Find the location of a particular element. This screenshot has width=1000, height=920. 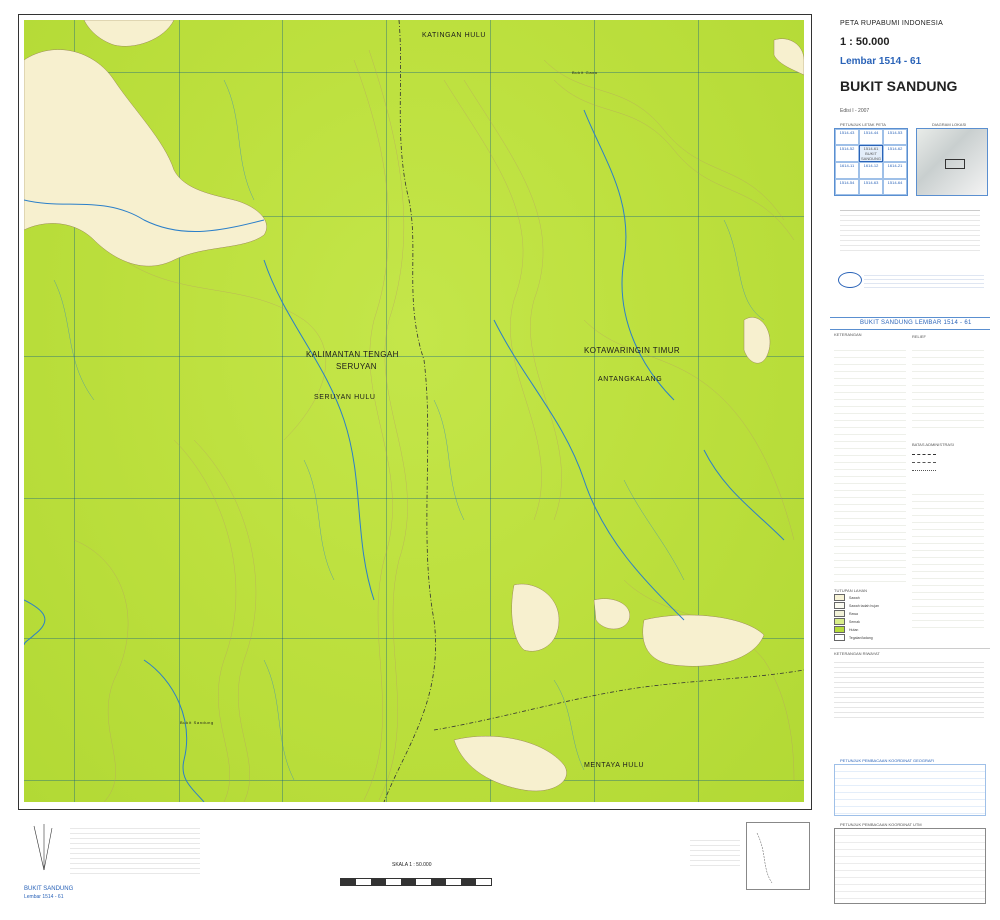

label-bukit-sandung: Bukit Sandung is located at coordinates (197, 722).